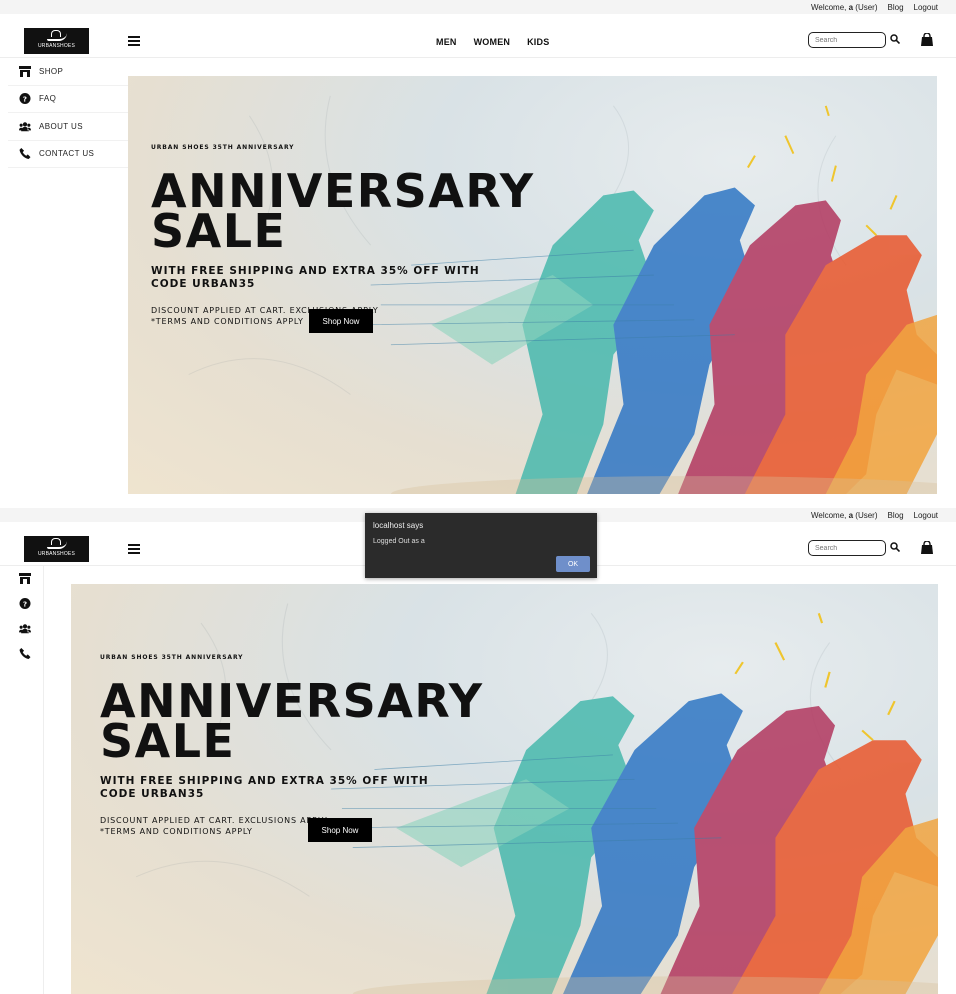  What do you see at coordinates (538, 42) in the screenshot?
I see `nav-kids: KIDS` at bounding box center [538, 42].